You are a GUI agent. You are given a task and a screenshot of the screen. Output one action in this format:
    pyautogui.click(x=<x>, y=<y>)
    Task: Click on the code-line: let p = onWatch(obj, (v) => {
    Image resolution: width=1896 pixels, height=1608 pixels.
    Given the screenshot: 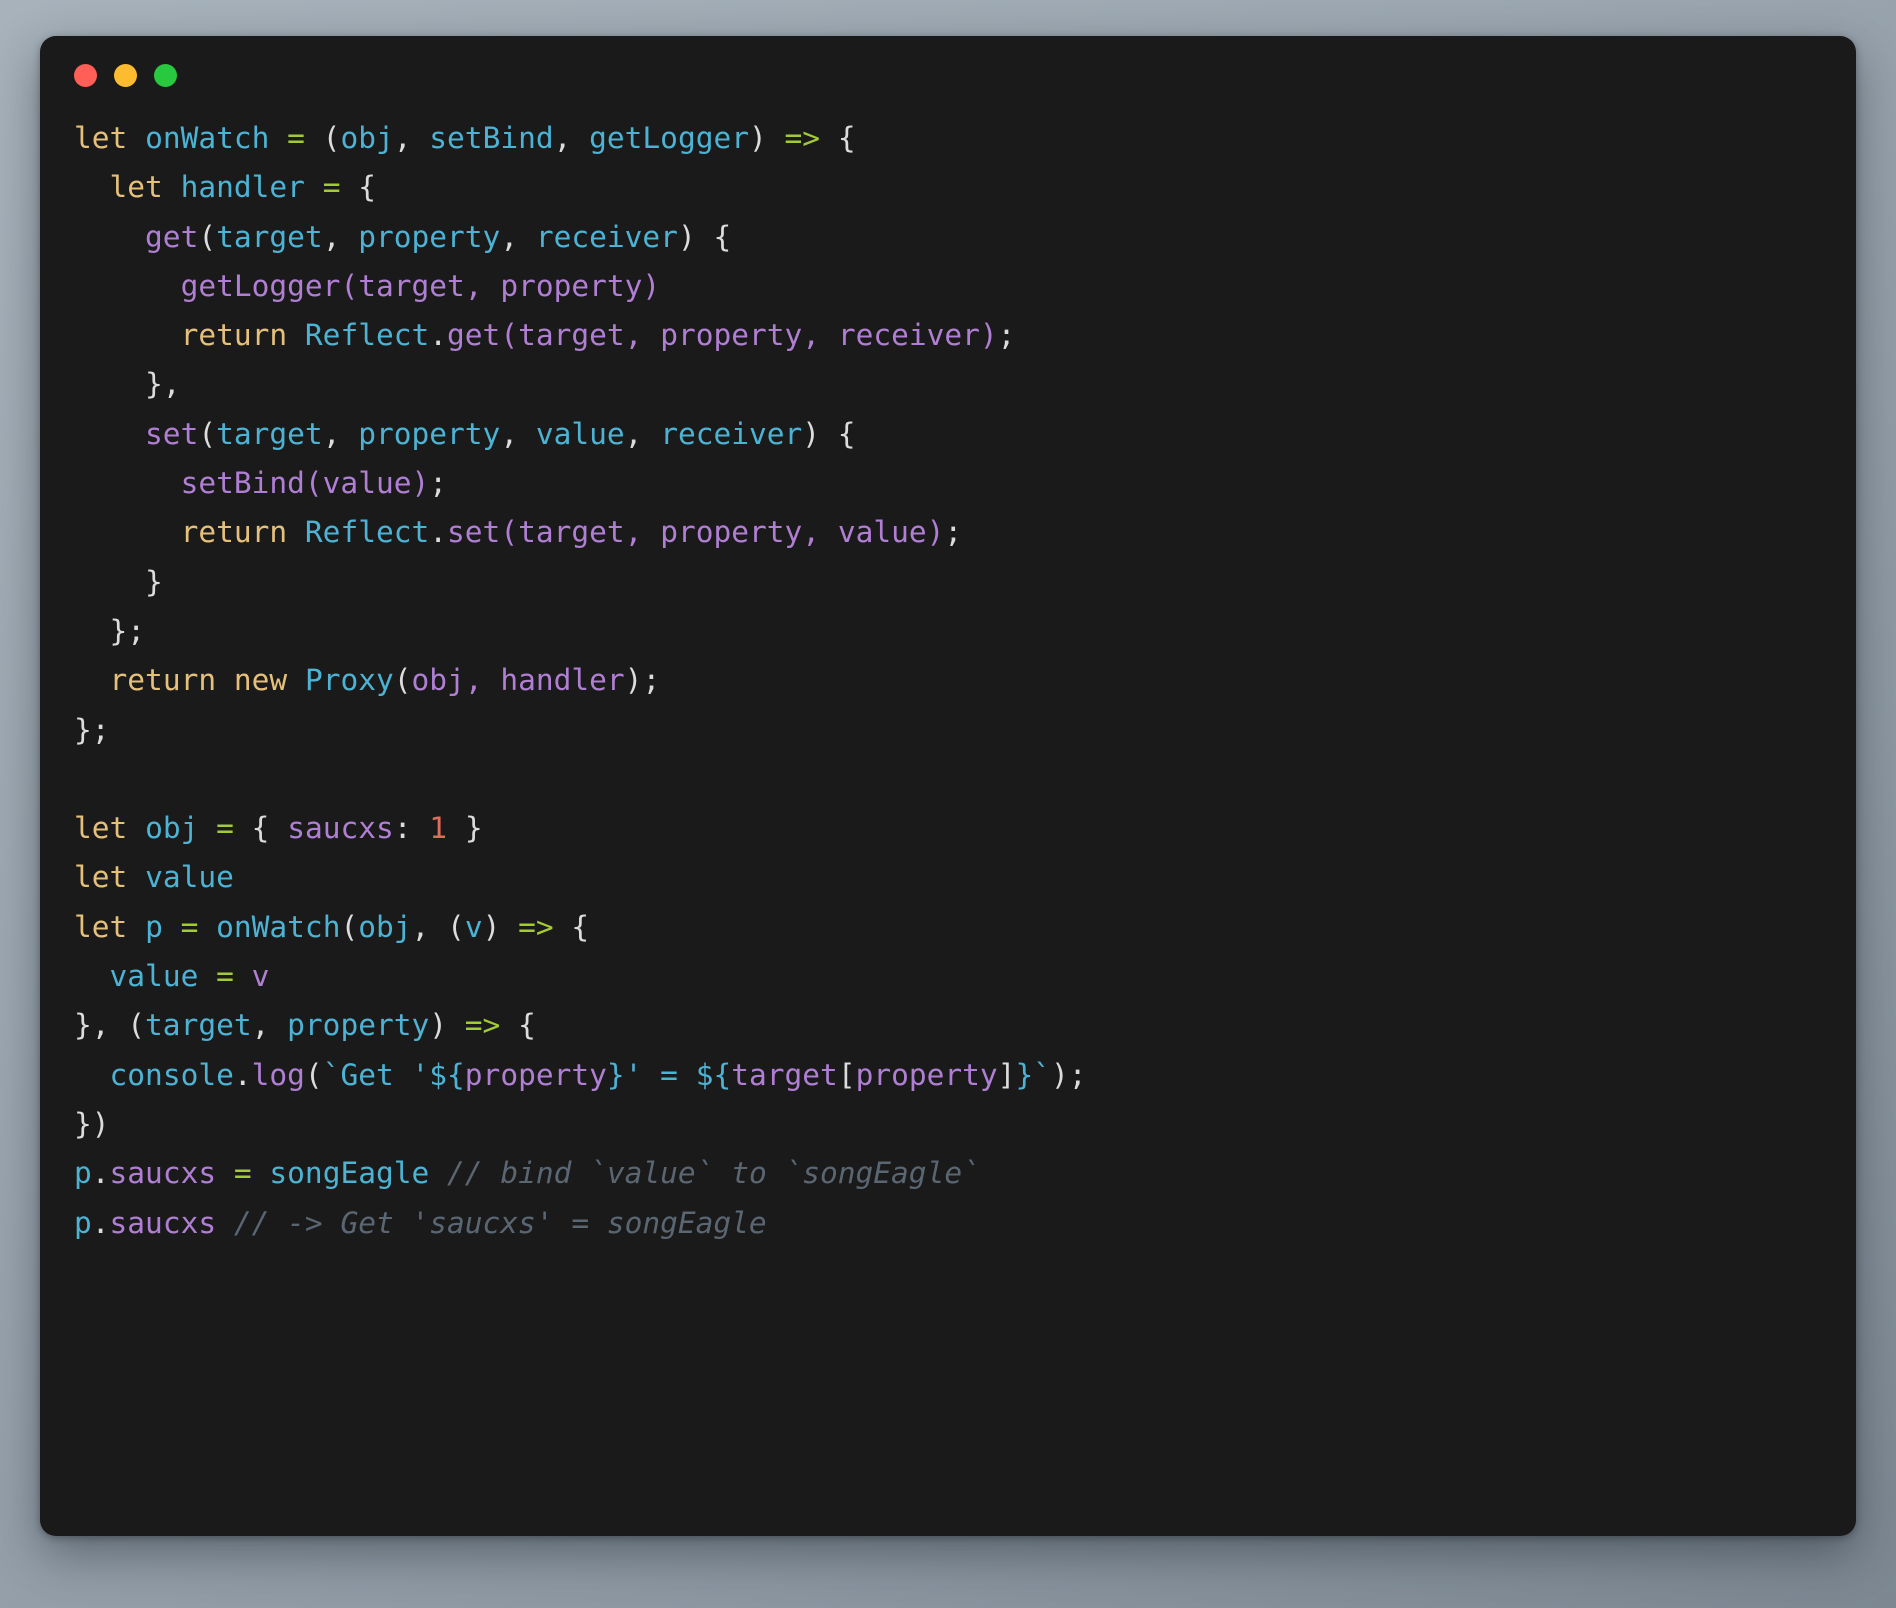 What is the action you would take?
    pyautogui.click(x=948, y=927)
    